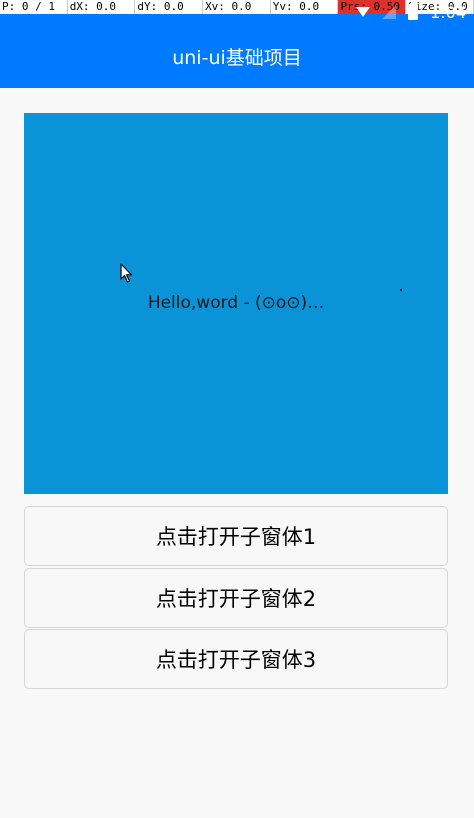 The width and height of the screenshot is (474, 818). I want to click on wifi-icon, so click(363, 12).